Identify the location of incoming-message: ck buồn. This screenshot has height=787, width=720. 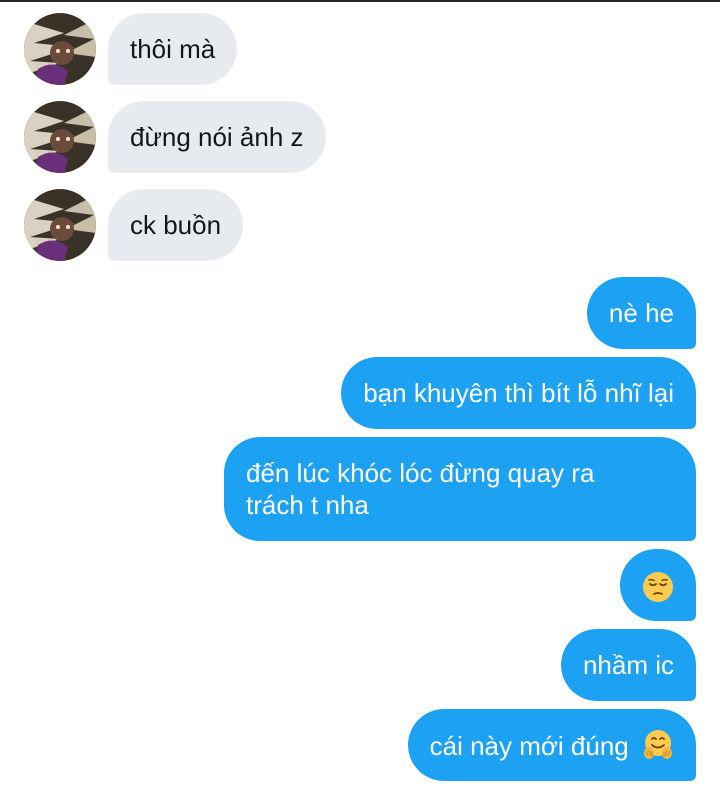
(176, 225).